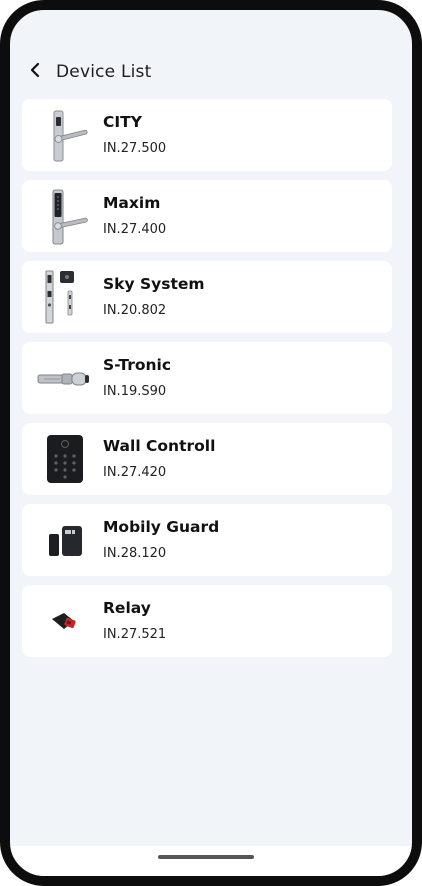 The width and height of the screenshot is (422, 886). I want to click on home-indicator, so click(206, 857).